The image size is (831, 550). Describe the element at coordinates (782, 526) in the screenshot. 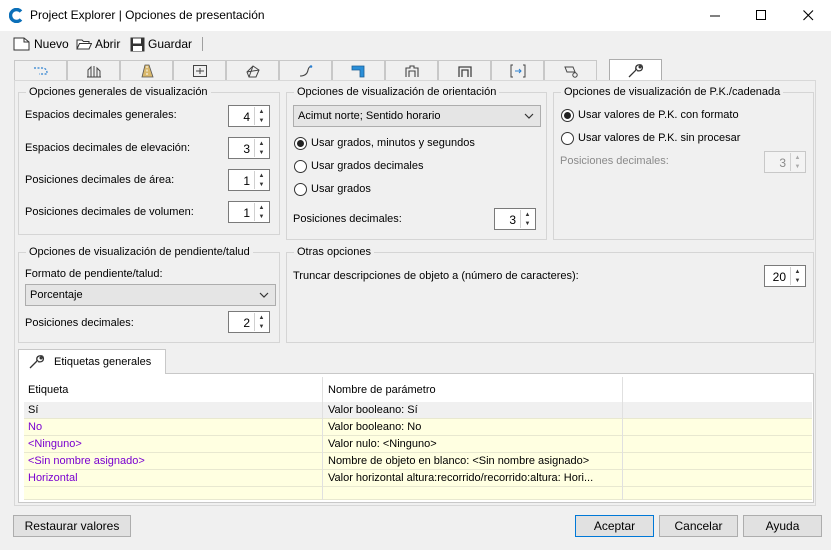

I see `help-button: Ayuda` at that location.